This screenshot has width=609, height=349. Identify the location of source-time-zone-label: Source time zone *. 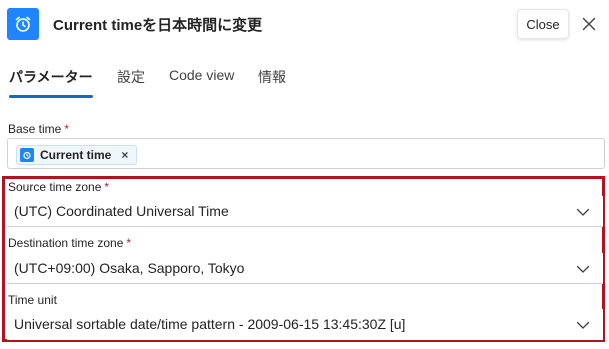
(59, 187).